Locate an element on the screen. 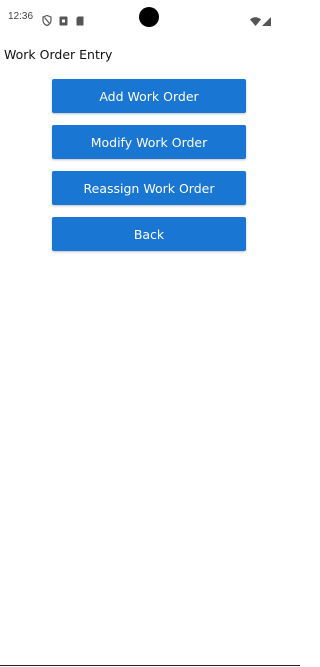 This screenshot has width=320, height=667. status-time: 12:36 is located at coordinates (21, 16).